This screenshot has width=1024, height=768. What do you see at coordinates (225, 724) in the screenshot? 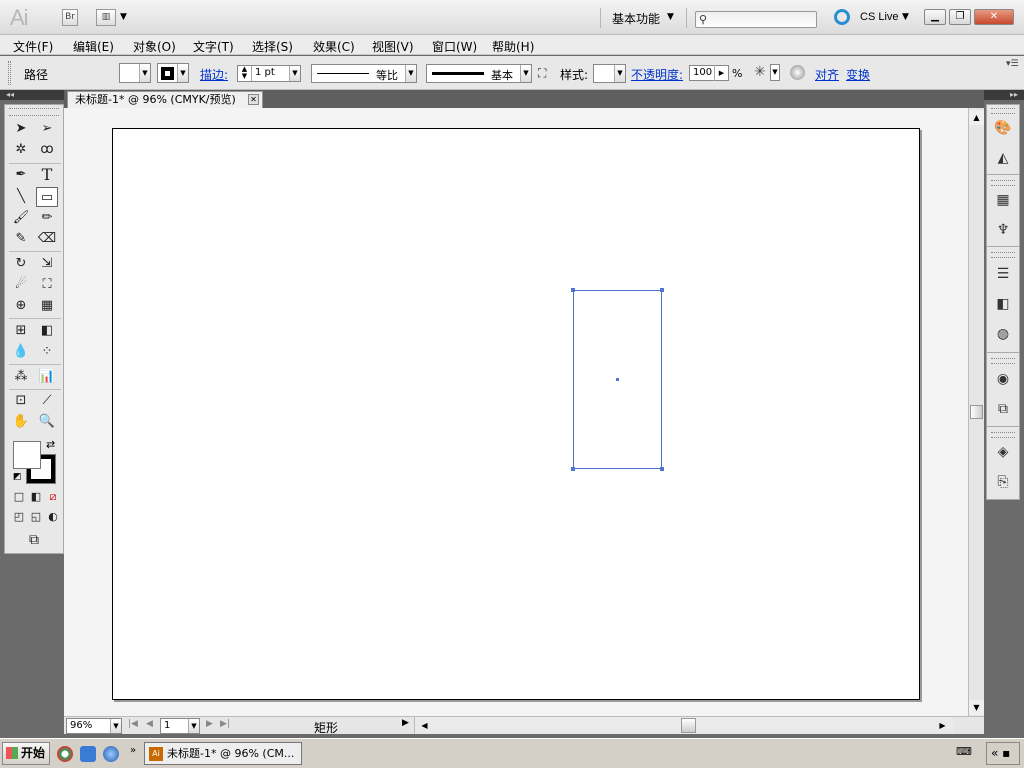
I see `last-artboard-icon: ▶|` at bounding box center [225, 724].